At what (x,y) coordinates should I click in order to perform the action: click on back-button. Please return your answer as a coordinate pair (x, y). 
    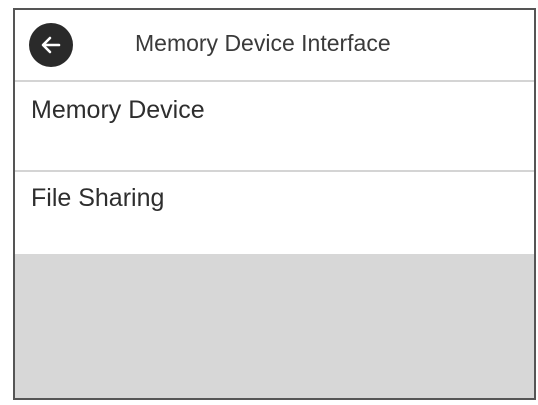
    Looking at the image, I should click on (51, 45).